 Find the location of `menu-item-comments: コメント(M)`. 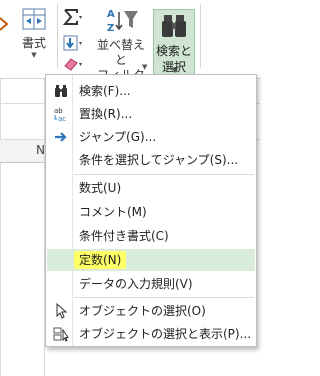

menu-item-comments: コメント(M) is located at coordinates (151, 212).